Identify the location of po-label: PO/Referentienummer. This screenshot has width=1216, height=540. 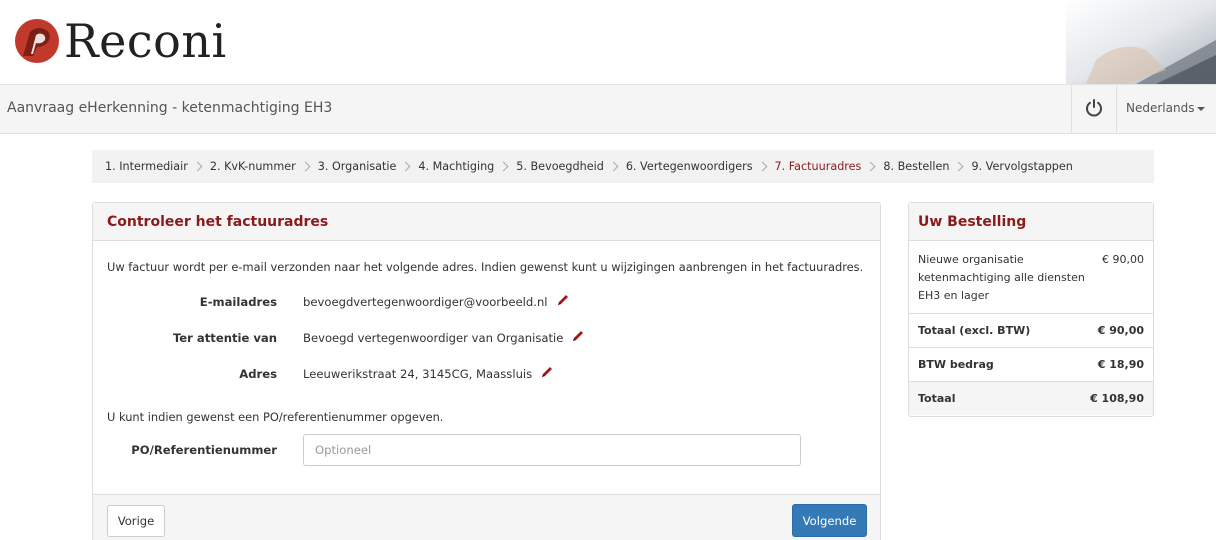
(204, 450).